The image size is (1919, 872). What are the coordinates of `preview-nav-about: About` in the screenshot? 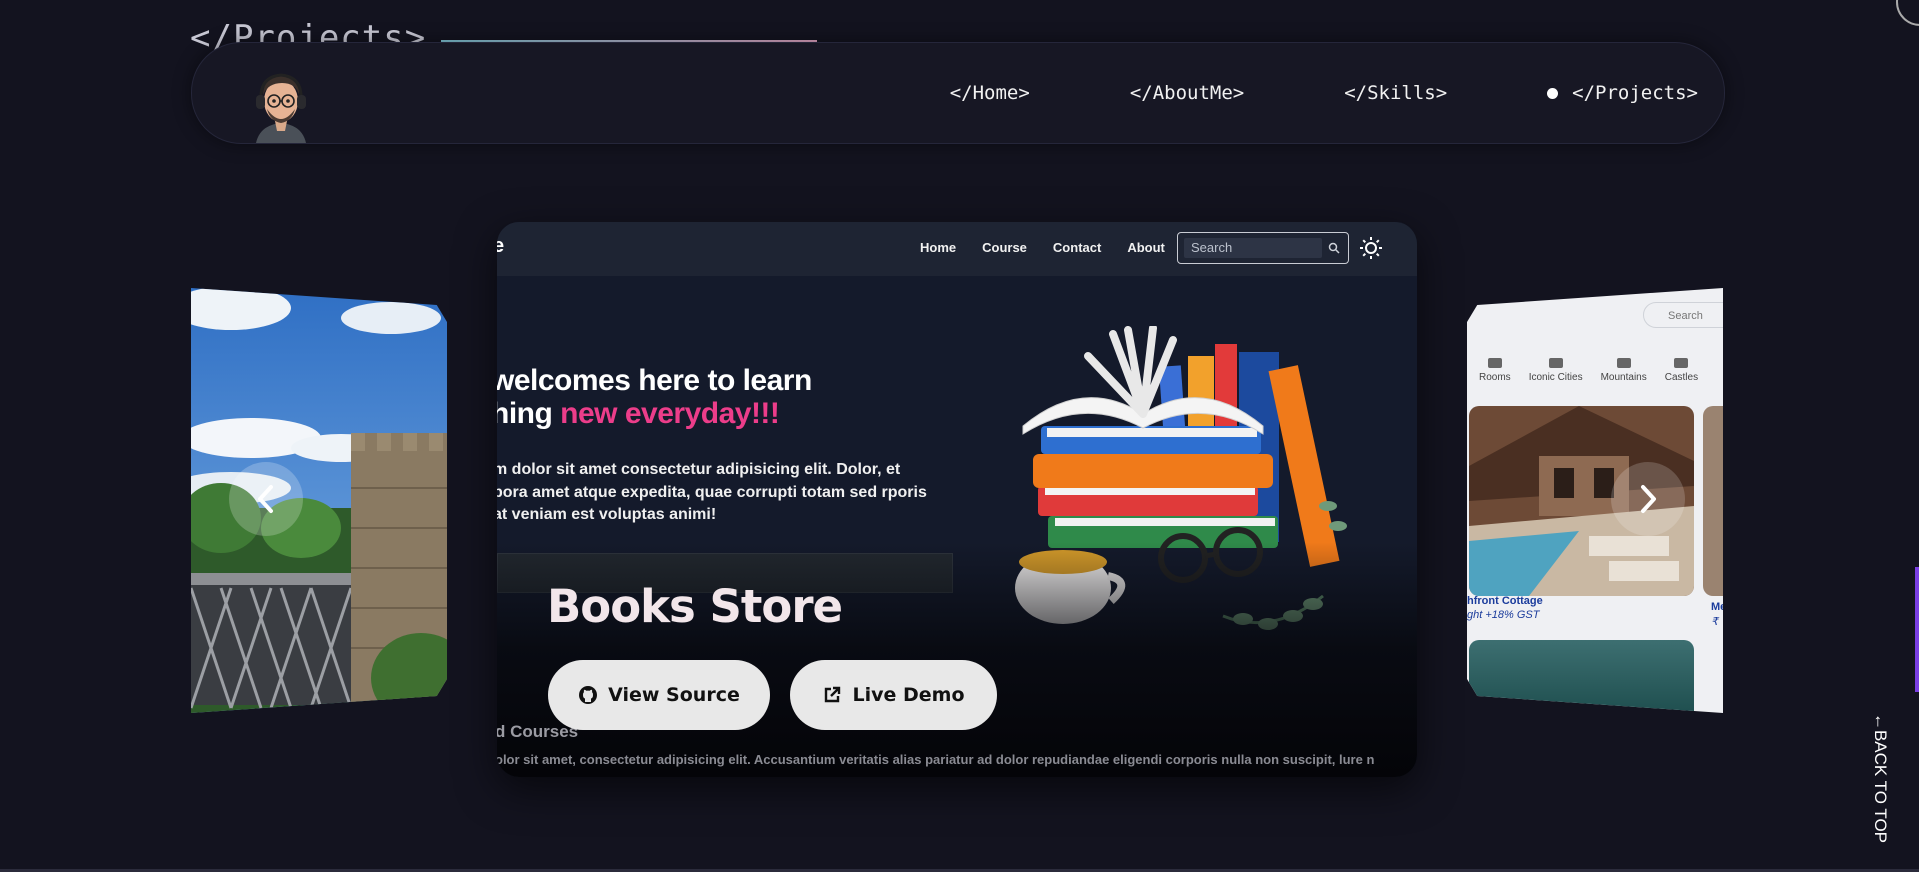 It's located at (1146, 247).